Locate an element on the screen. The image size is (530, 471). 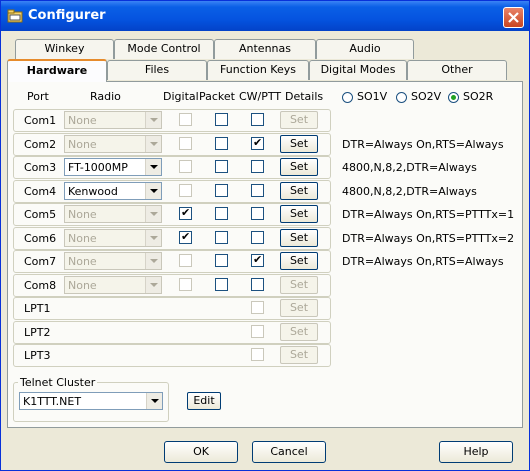
cancel-button: Cancel is located at coordinates (289, 452).